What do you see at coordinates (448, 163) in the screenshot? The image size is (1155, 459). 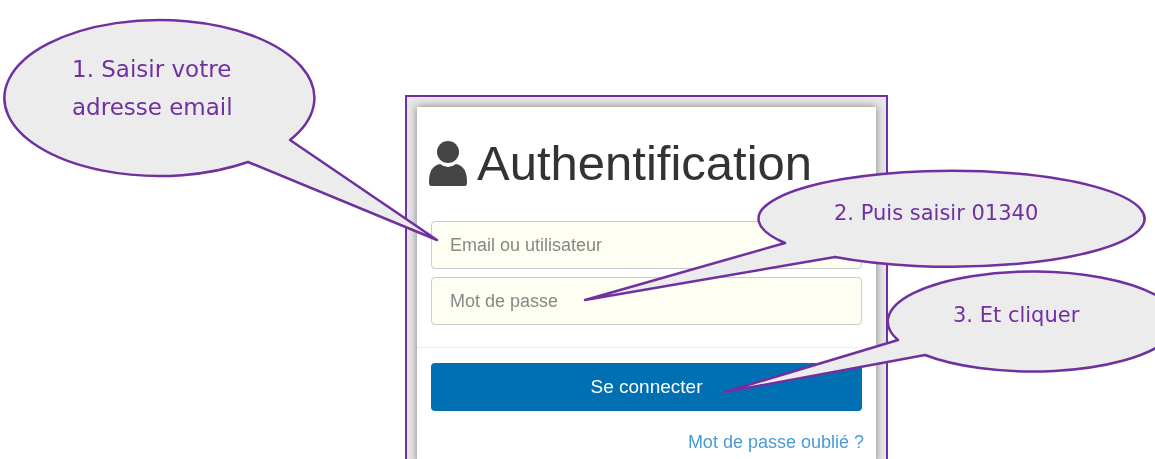 I see `user-icon` at bounding box center [448, 163].